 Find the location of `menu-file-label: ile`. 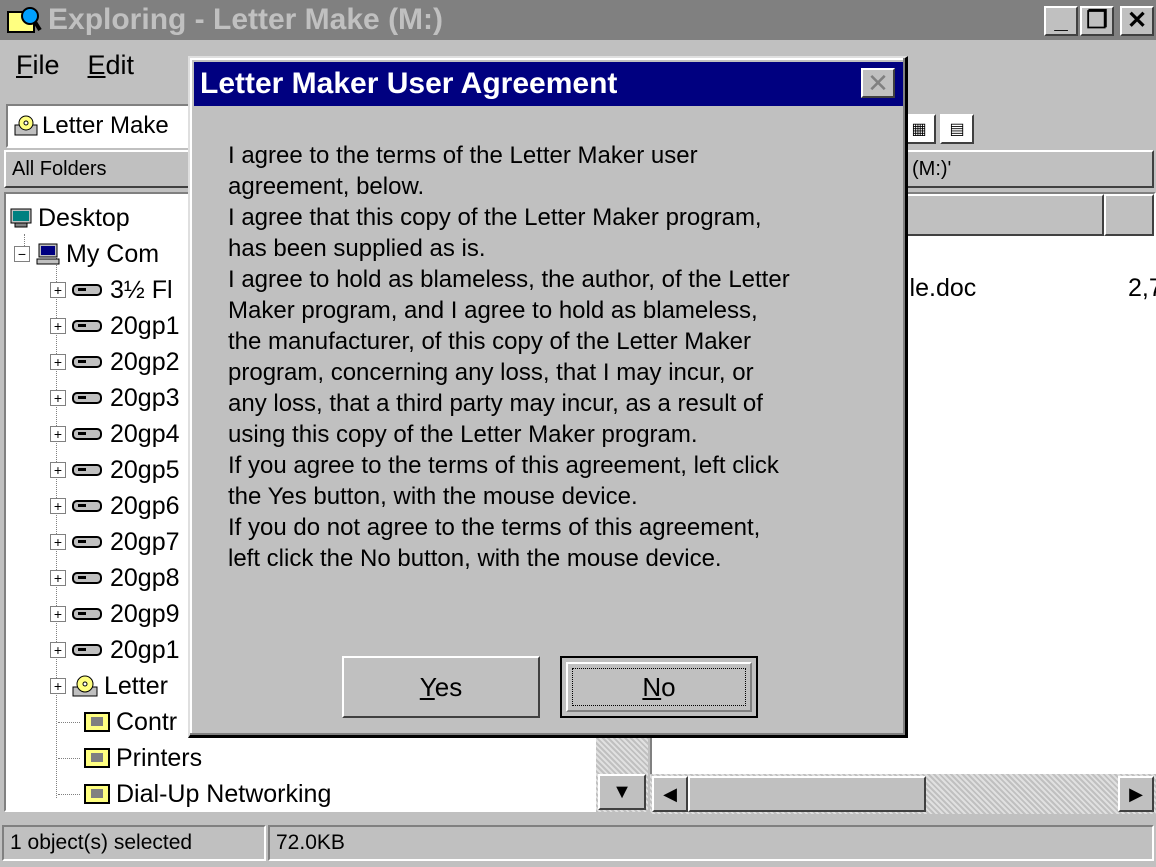

menu-file-label: ile is located at coordinates (46, 64).